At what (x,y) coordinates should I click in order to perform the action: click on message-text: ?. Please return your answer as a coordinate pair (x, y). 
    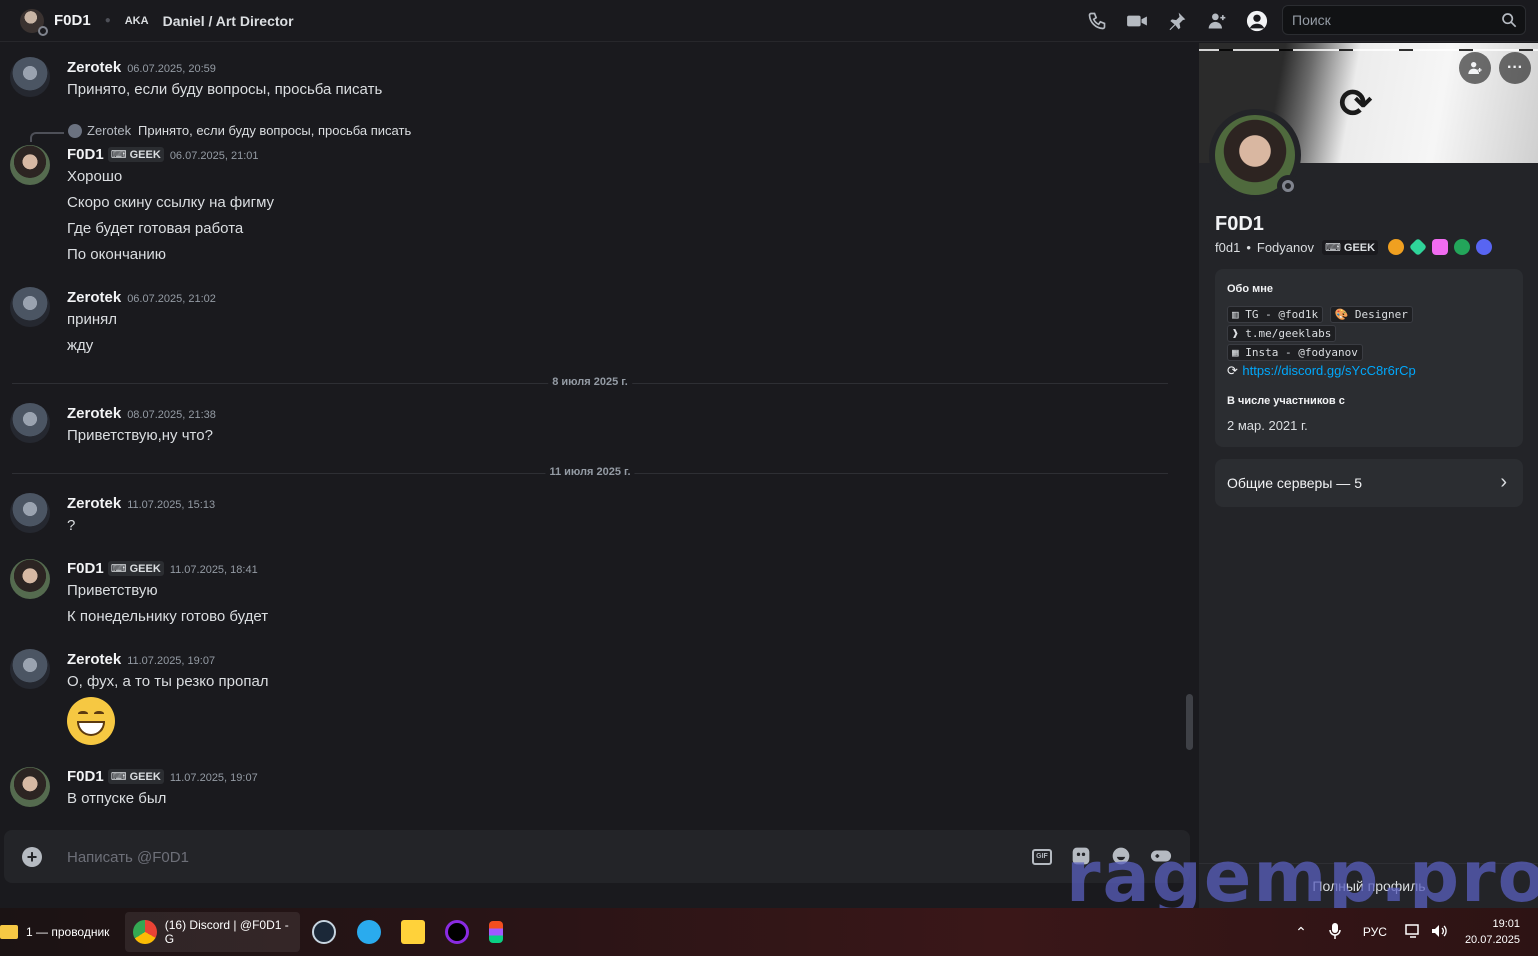
    Looking at the image, I should click on (71, 525).